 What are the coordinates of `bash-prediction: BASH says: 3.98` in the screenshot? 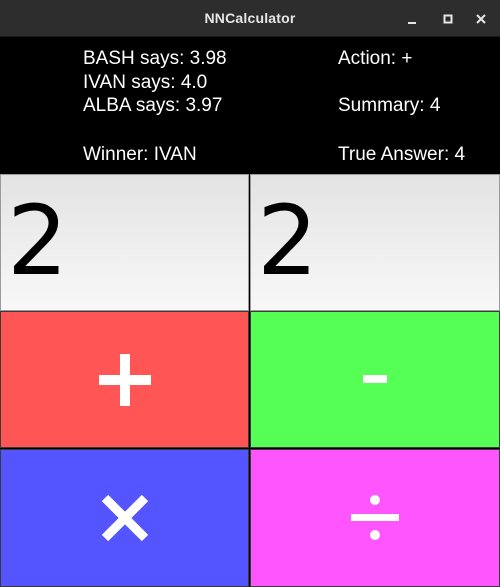 It's located at (155, 58).